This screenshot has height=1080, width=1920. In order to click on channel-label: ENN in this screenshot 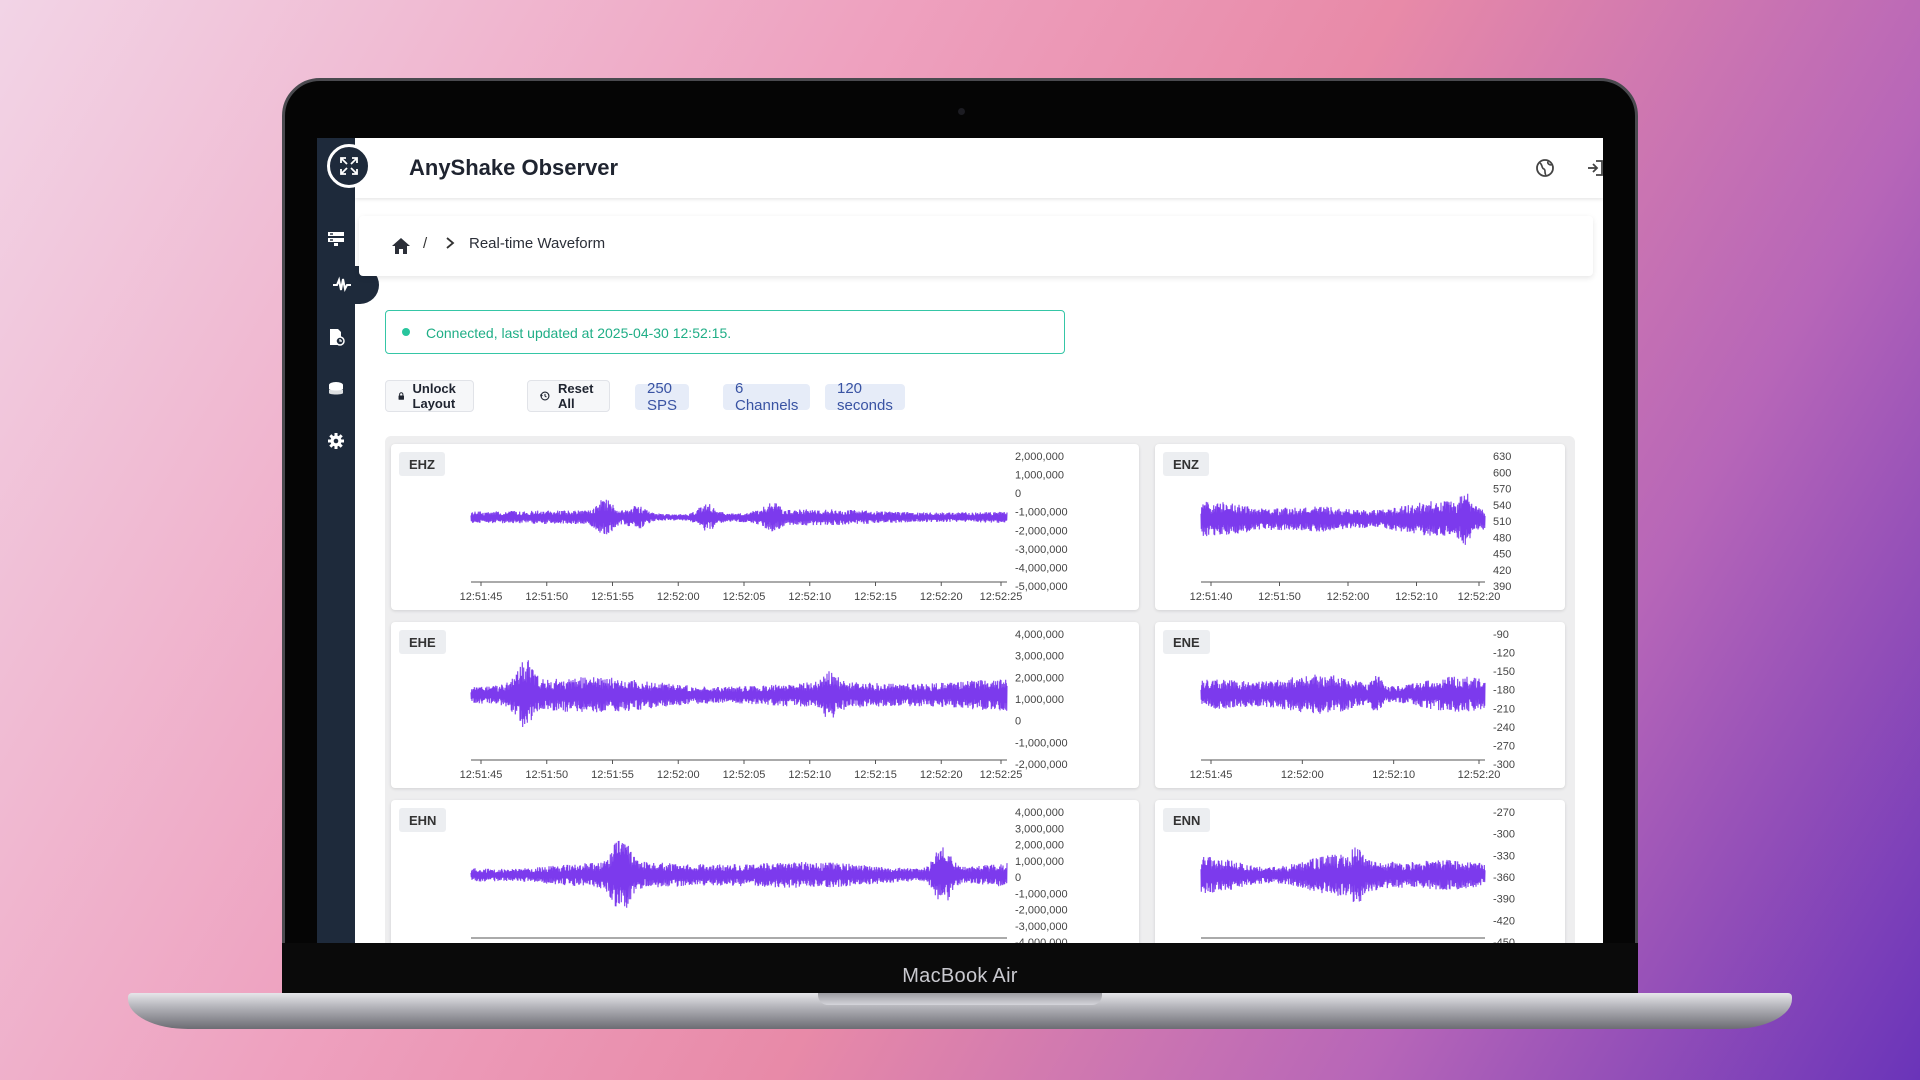, I will do `click(1187, 820)`.